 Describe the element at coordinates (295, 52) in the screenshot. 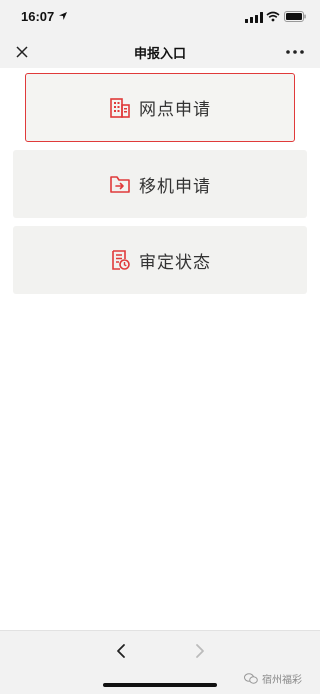

I see `more-options-icon` at that location.